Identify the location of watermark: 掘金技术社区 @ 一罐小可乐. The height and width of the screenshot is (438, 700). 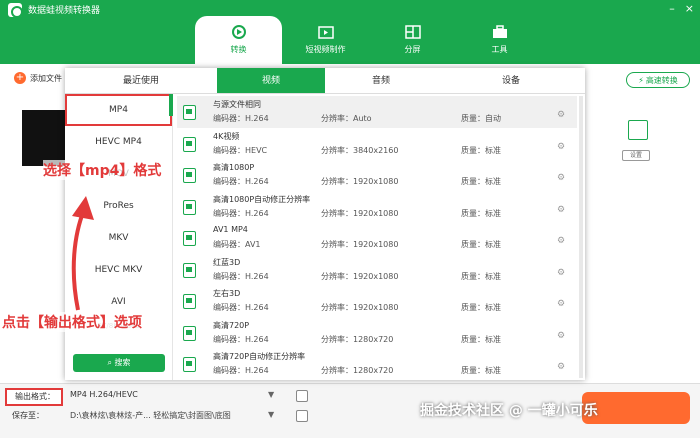
(509, 411).